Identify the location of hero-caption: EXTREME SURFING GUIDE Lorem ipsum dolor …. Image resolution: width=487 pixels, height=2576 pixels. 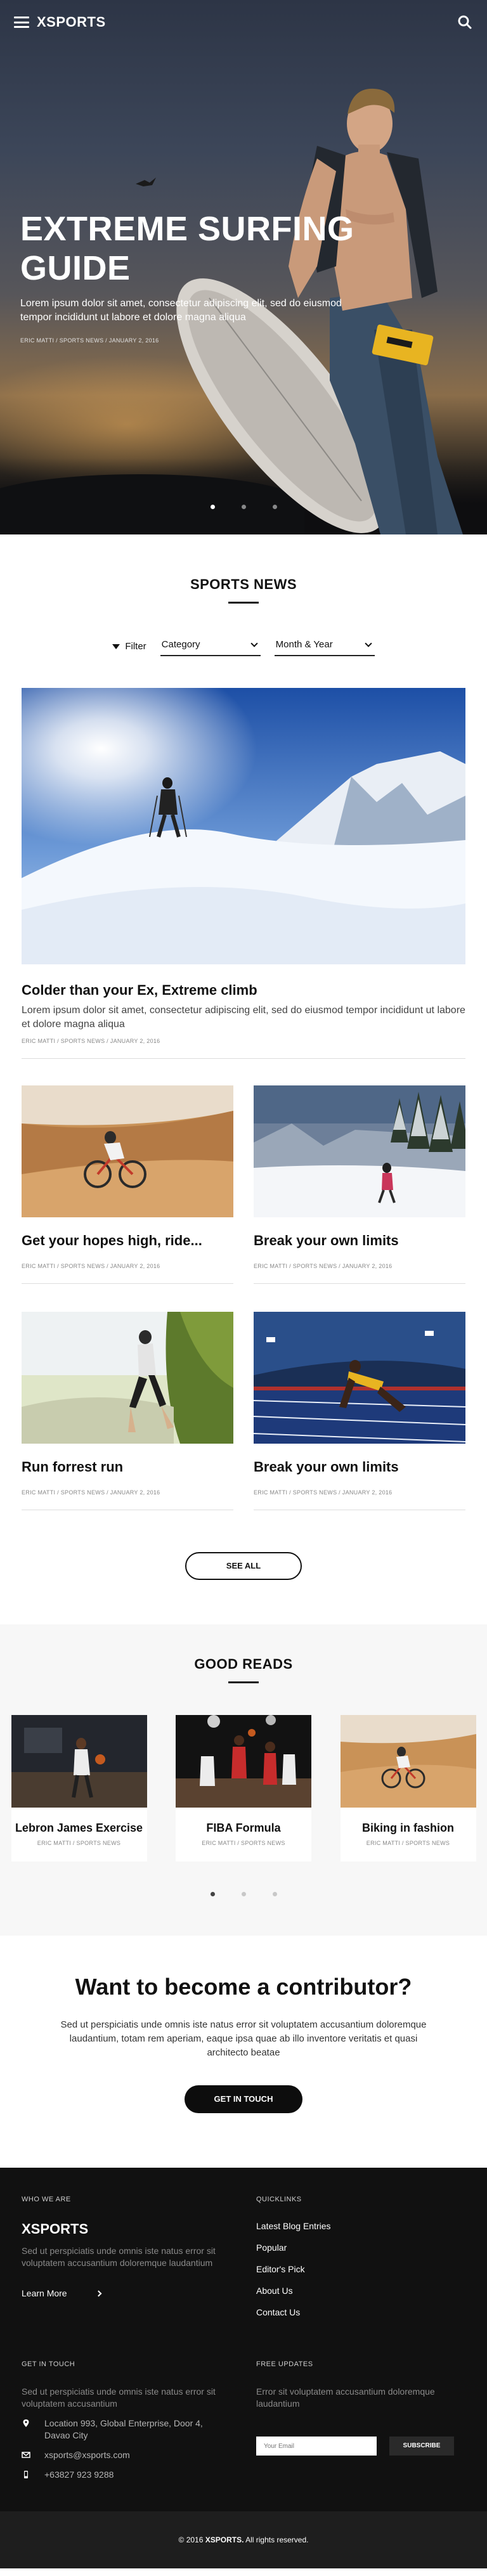
(198, 276).